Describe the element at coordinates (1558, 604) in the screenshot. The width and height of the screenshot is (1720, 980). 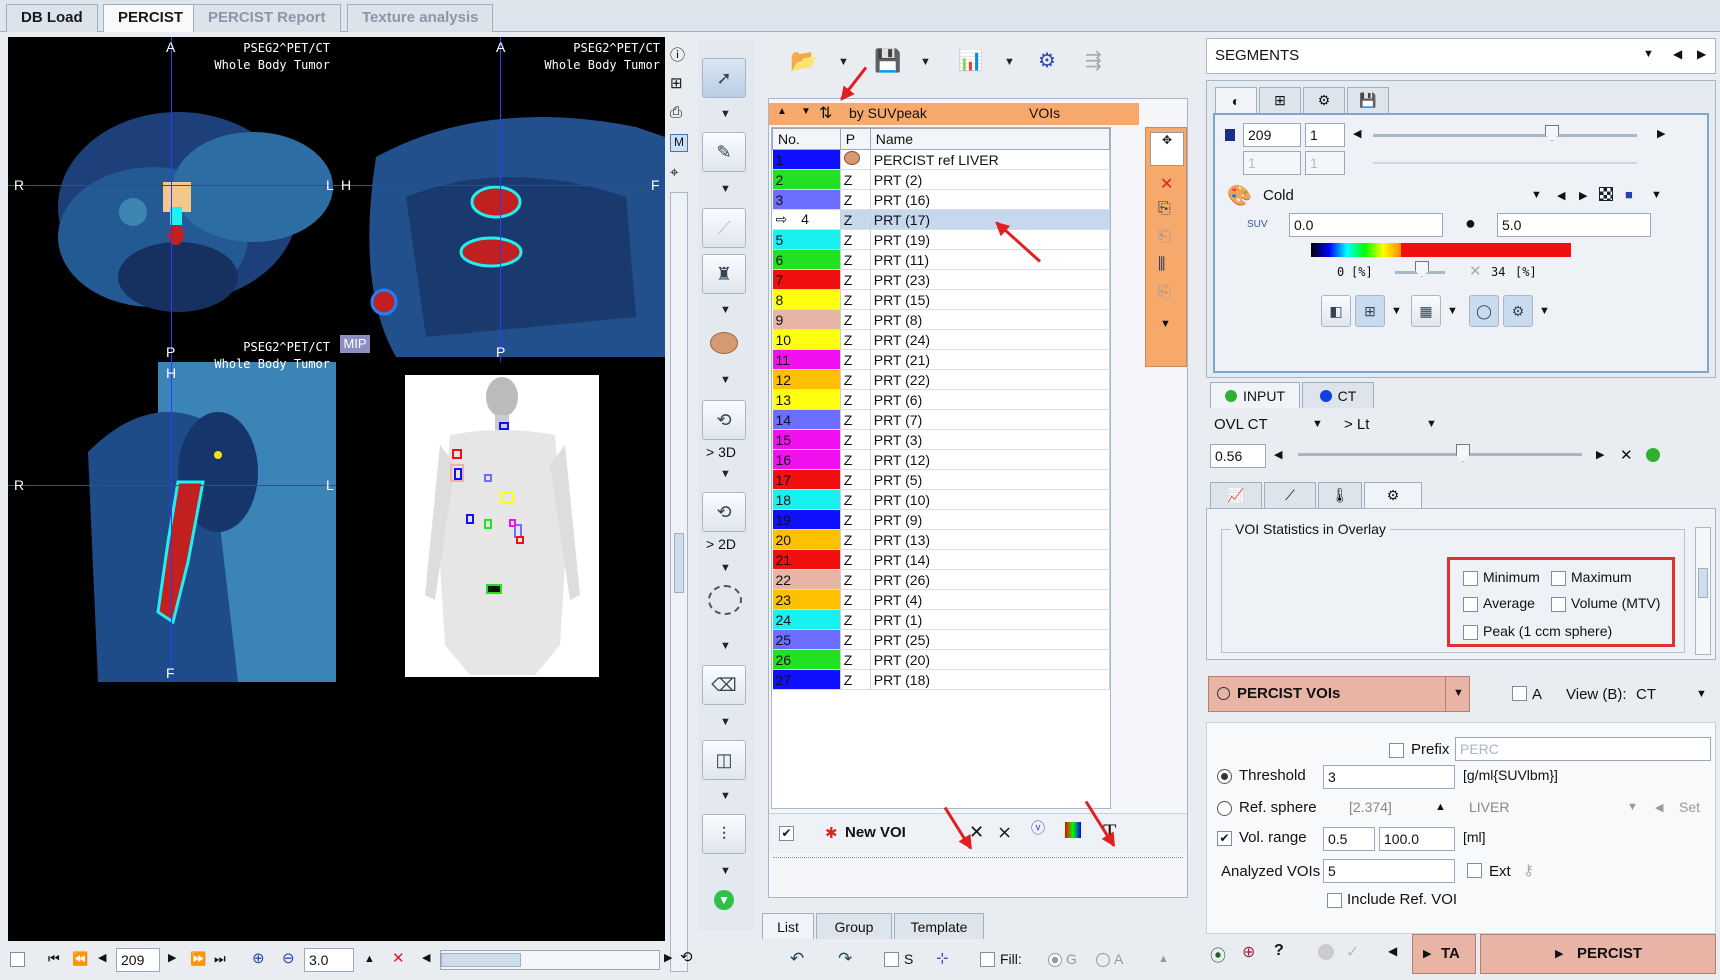
I see `volume-checkbox` at that location.